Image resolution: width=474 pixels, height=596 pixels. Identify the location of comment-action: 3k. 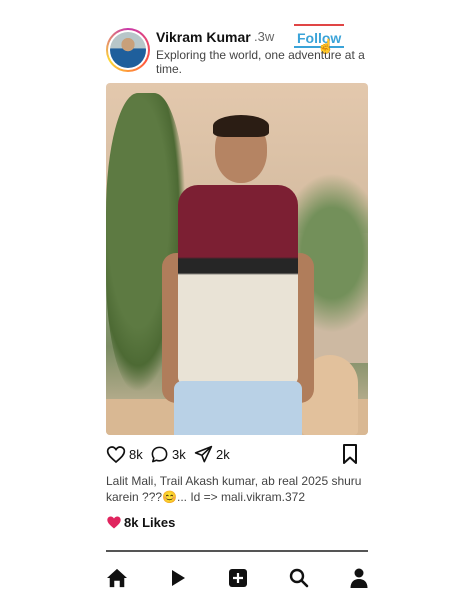
(168, 454).